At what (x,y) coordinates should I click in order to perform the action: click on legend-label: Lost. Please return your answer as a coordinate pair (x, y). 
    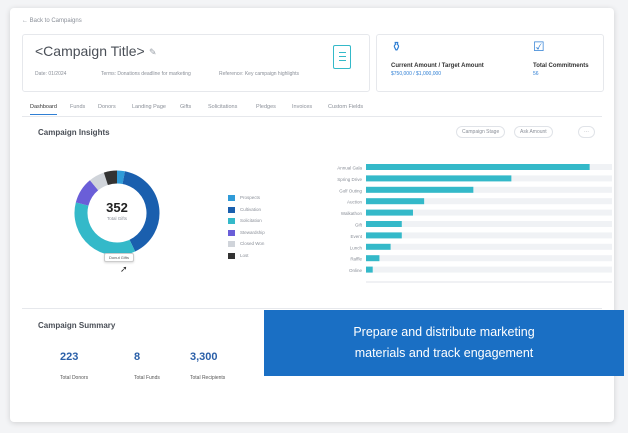
    Looking at the image, I should click on (244, 255).